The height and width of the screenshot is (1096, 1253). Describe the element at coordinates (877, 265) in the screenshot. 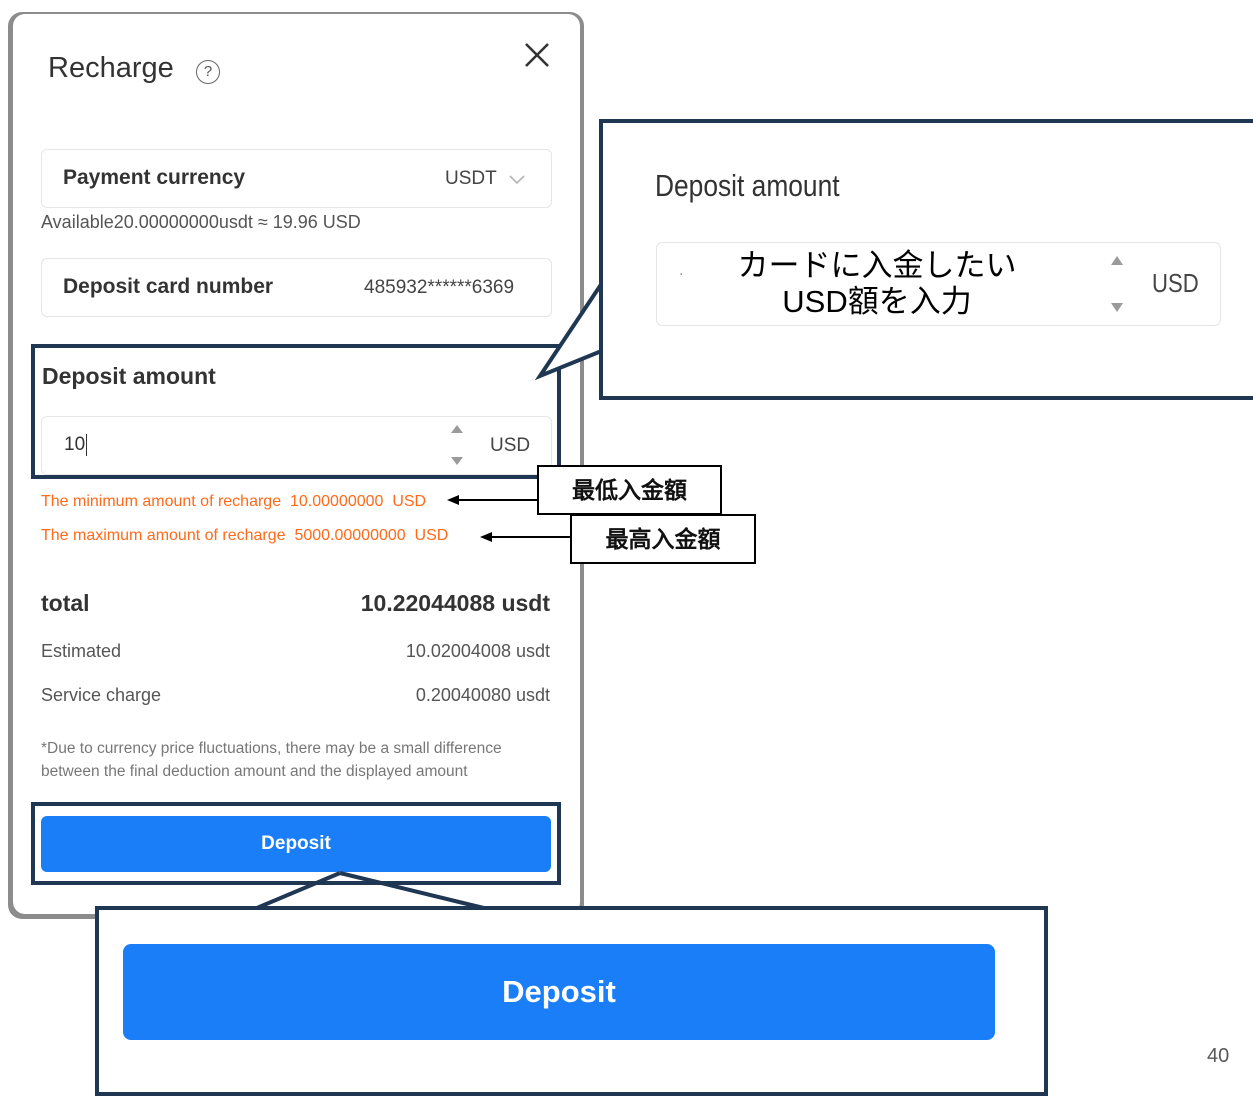

I see `callout-instruction-line1: カードに入金したい` at that location.